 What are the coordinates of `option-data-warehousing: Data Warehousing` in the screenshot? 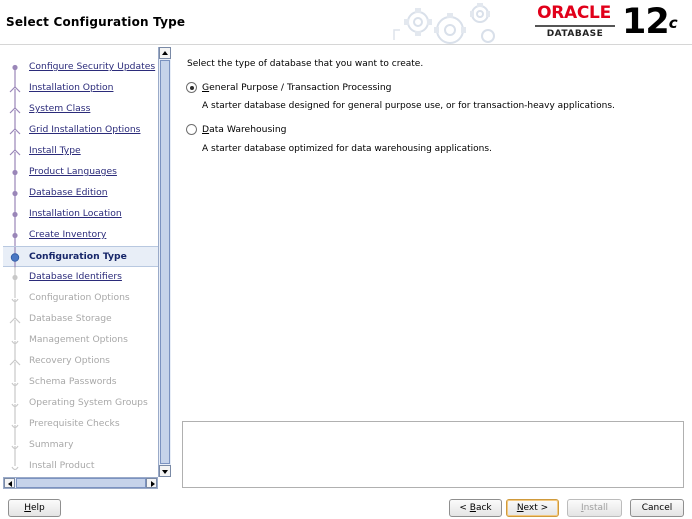 It's located at (261, 130).